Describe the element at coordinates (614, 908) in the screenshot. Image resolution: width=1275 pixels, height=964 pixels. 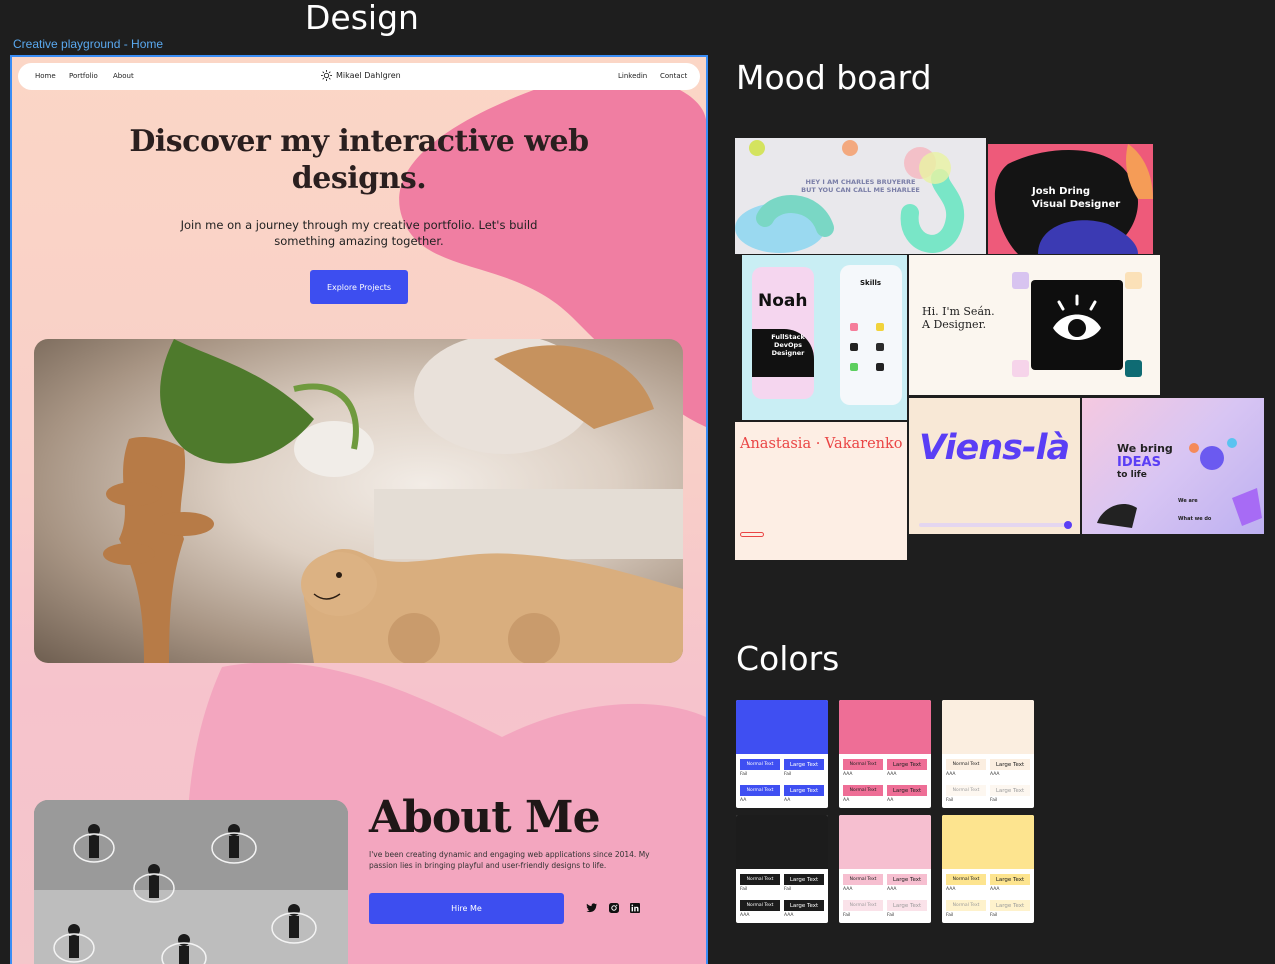
I see `instagram-icon` at that location.